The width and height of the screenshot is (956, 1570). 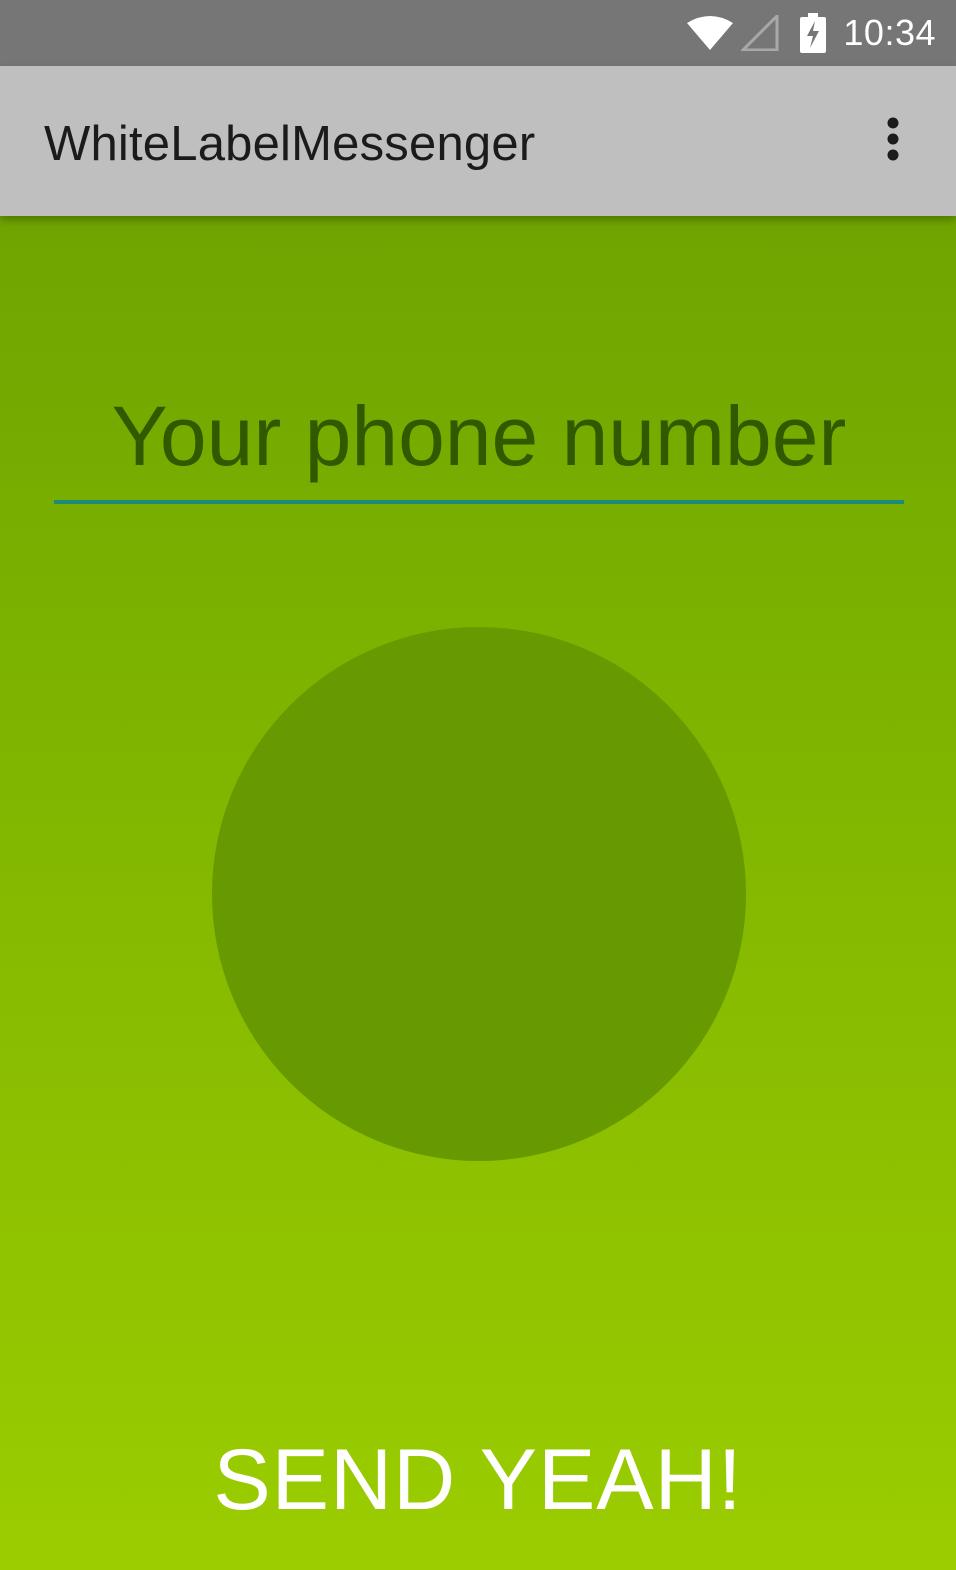 I want to click on phone-number-input, so click(x=479, y=438).